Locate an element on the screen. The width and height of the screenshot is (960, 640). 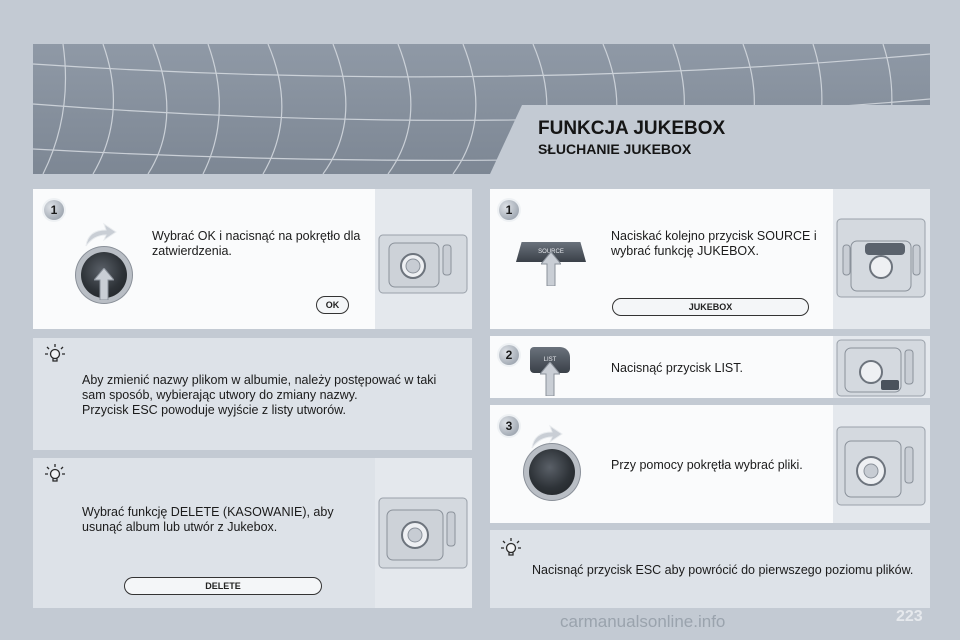
right-step2-number: 2 is located at coordinates (509, 355).